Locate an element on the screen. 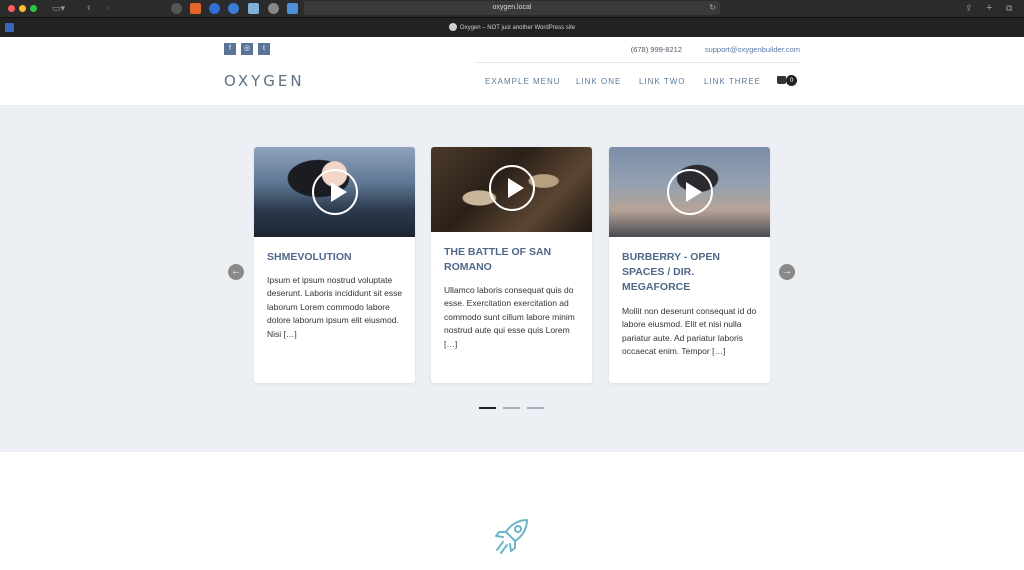 Image resolution: width=1024 pixels, height=570 pixels. wordpress-icon is located at coordinates (452, 27).